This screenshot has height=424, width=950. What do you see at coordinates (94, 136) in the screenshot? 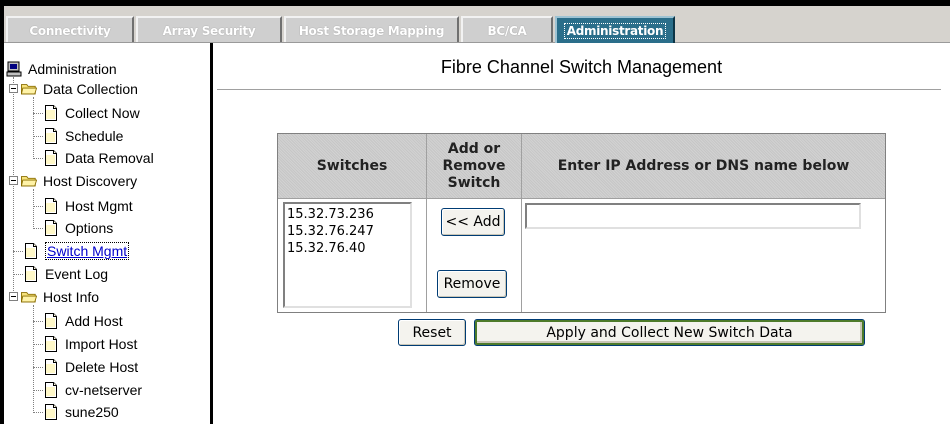
I see `tree-node-label: Schedule` at bounding box center [94, 136].